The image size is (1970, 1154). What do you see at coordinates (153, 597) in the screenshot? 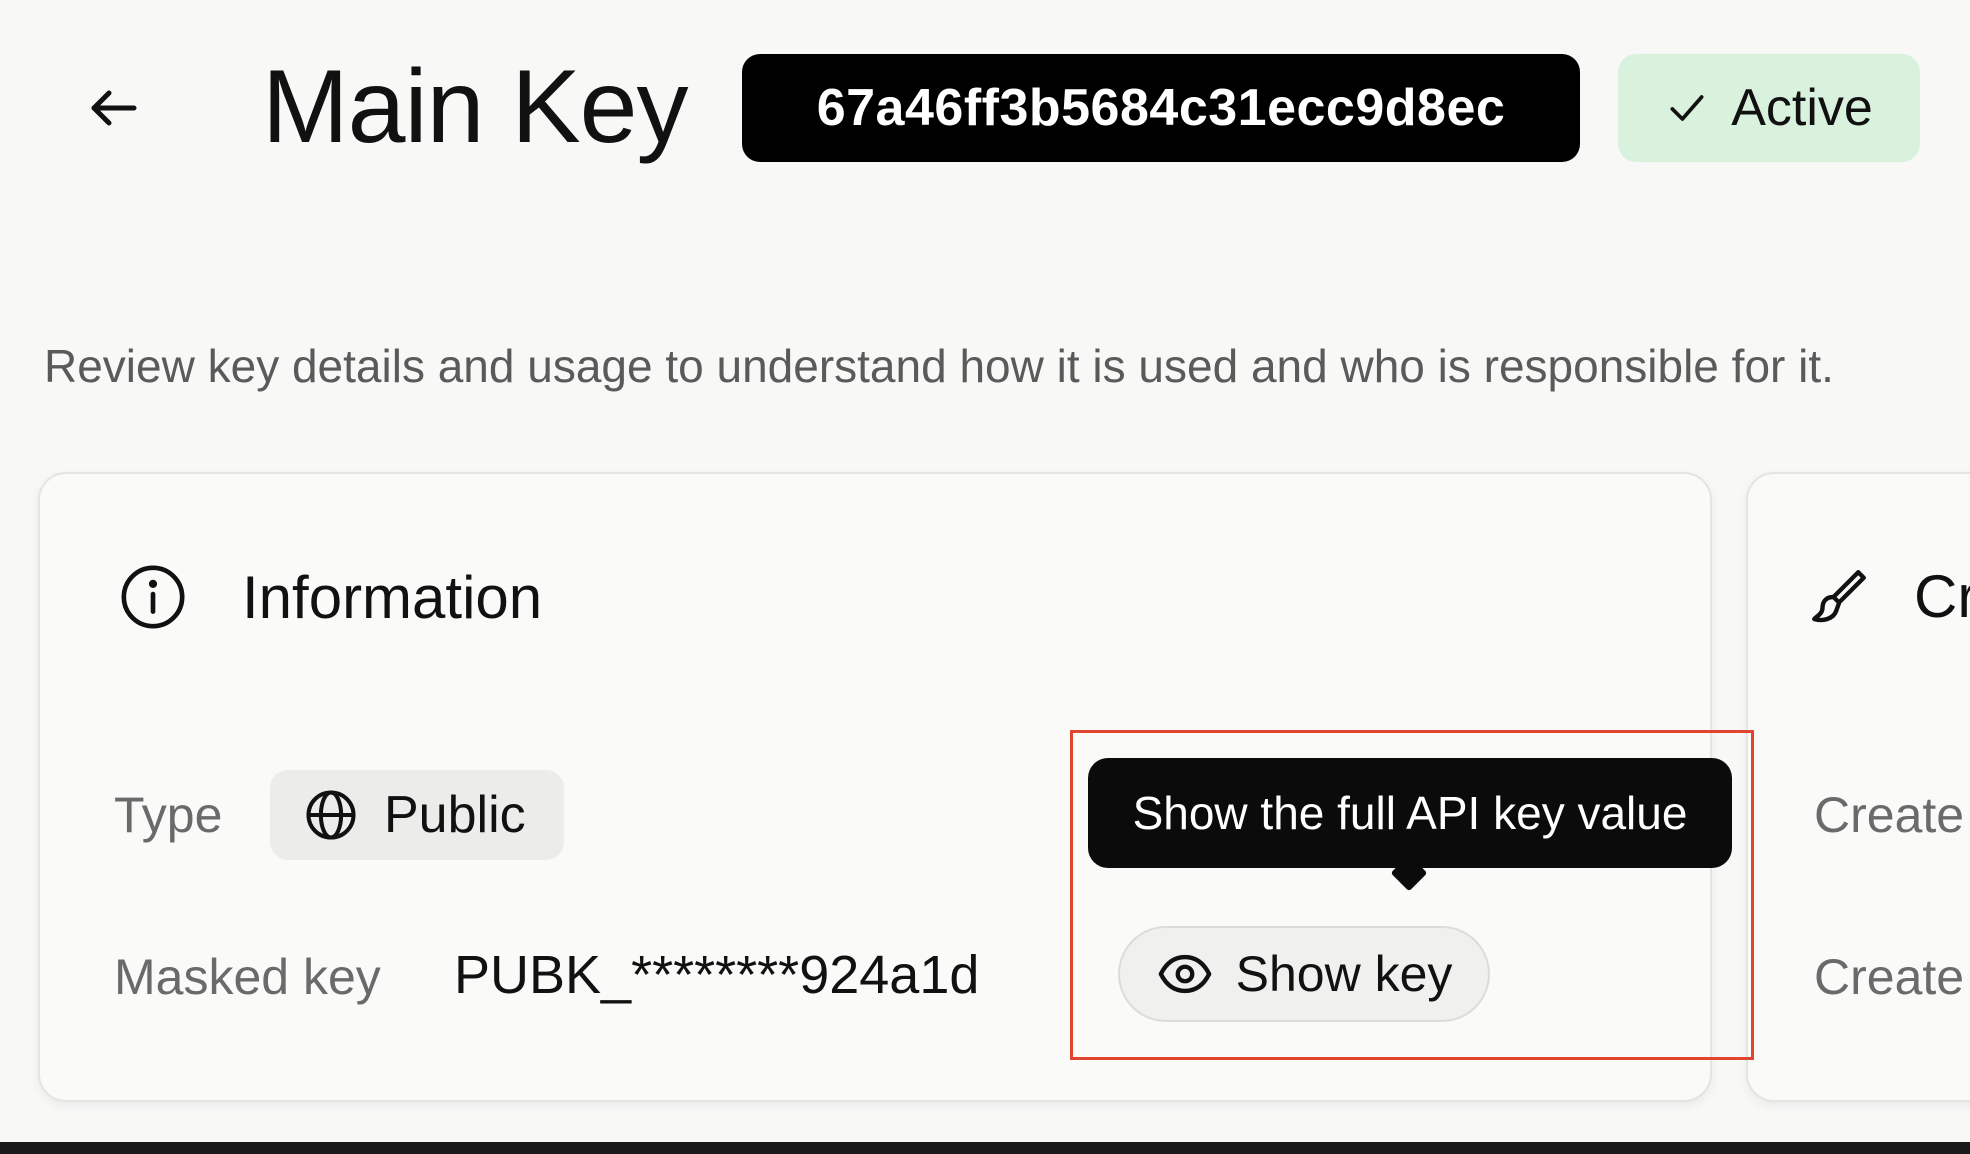
I see `info-icon` at bounding box center [153, 597].